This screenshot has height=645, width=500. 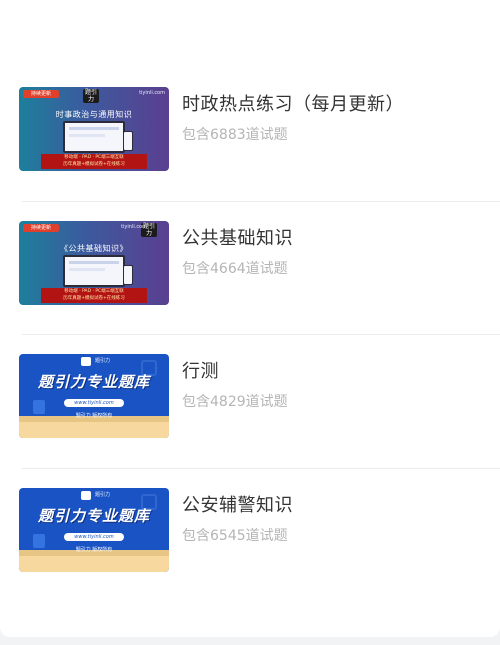 What do you see at coordinates (293, 104) in the screenshot?
I see `item-title: 时政热点练习（每月更新）` at bounding box center [293, 104].